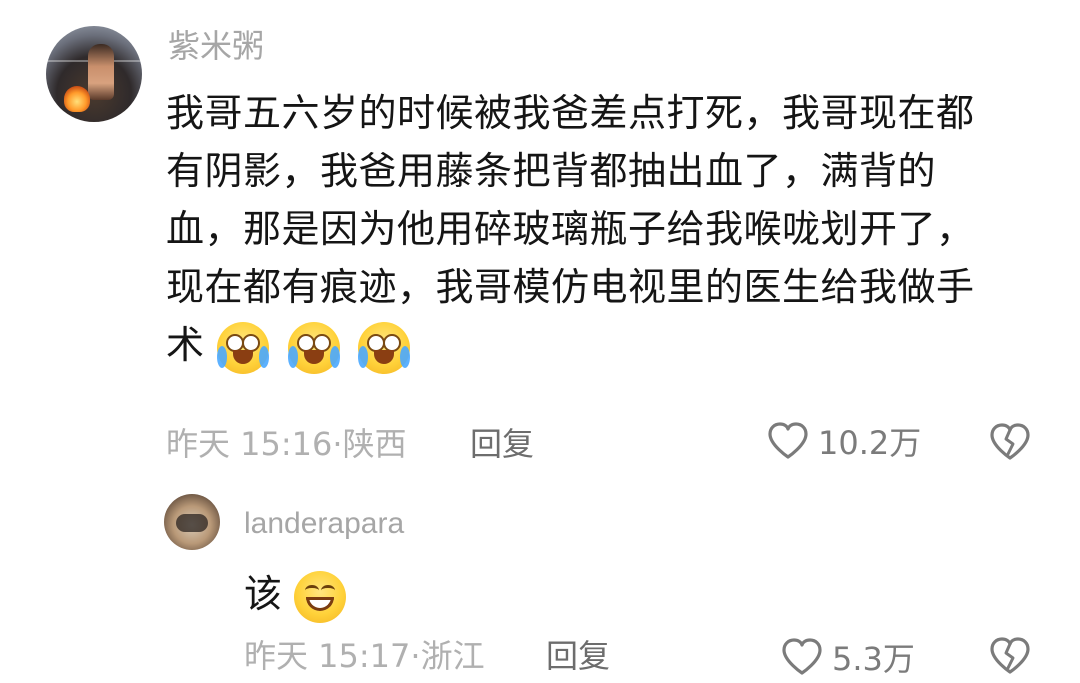  Describe the element at coordinates (327, 656) in the screenshot. I see `reply-timestamp: 昨天 15:17` at that location.